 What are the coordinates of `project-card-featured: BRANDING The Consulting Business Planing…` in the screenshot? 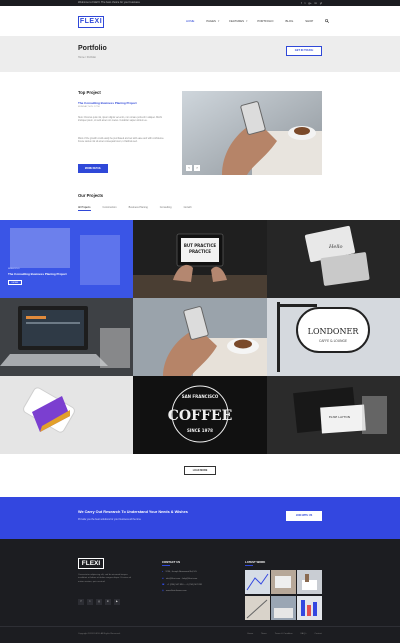 It's located at (67, 259).